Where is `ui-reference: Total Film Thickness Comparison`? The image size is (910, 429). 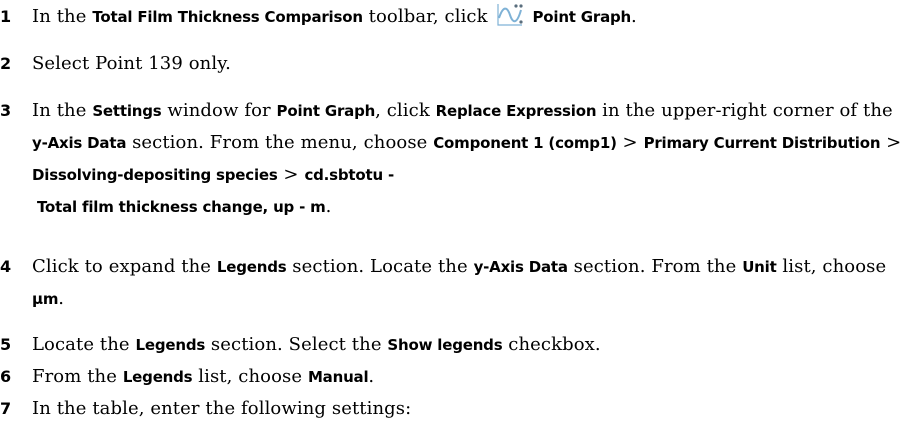 ui-reference: Total Film Thickness Comparison is located at coordinates (227, 17).